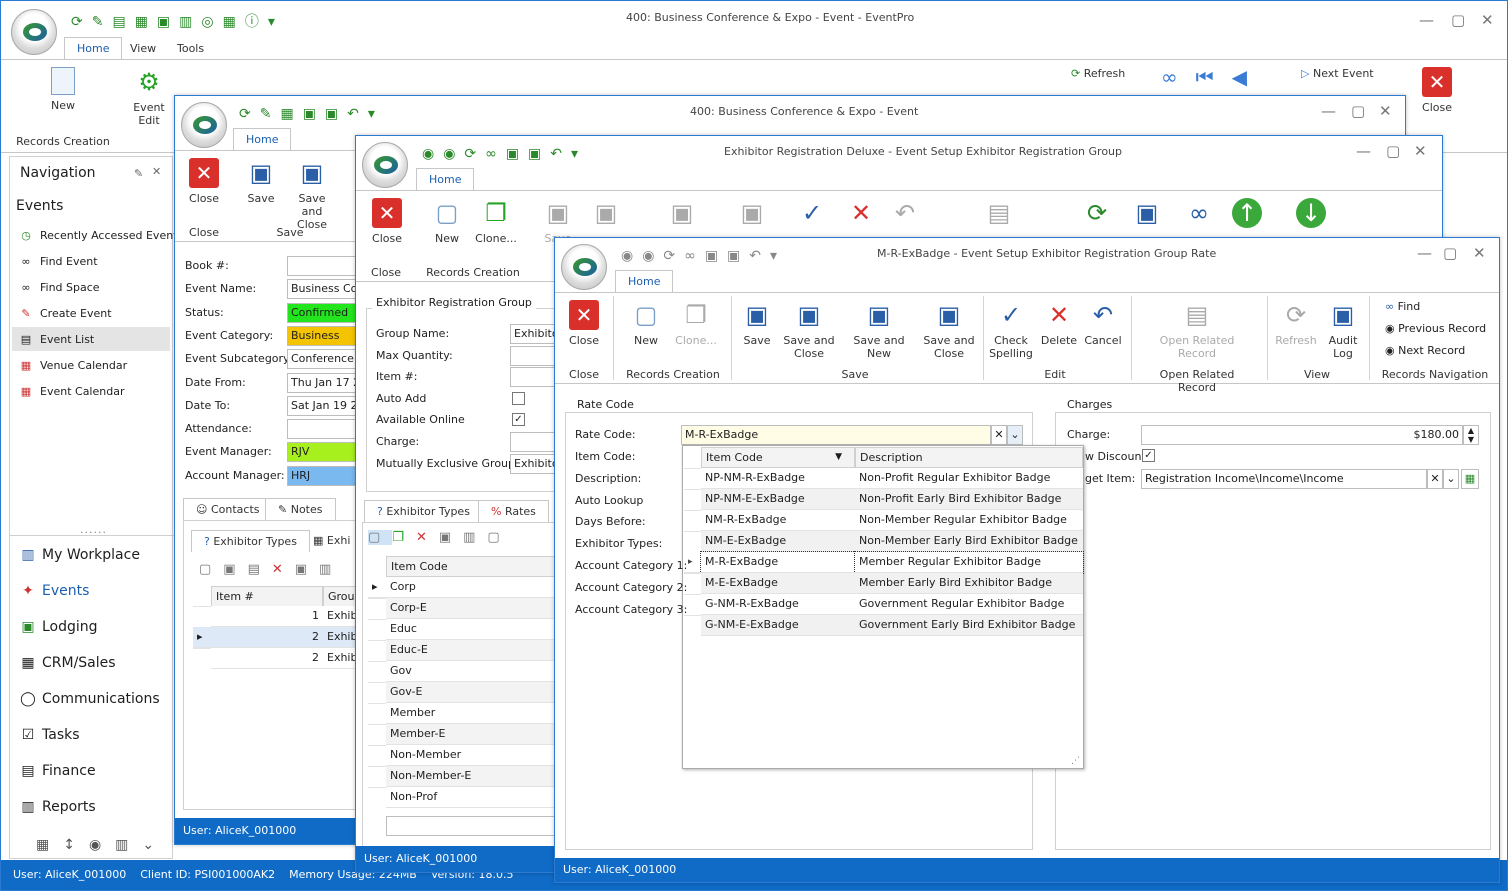  I want to click on event-tab-contacts: ☺ Contacts, so click(228, 509).